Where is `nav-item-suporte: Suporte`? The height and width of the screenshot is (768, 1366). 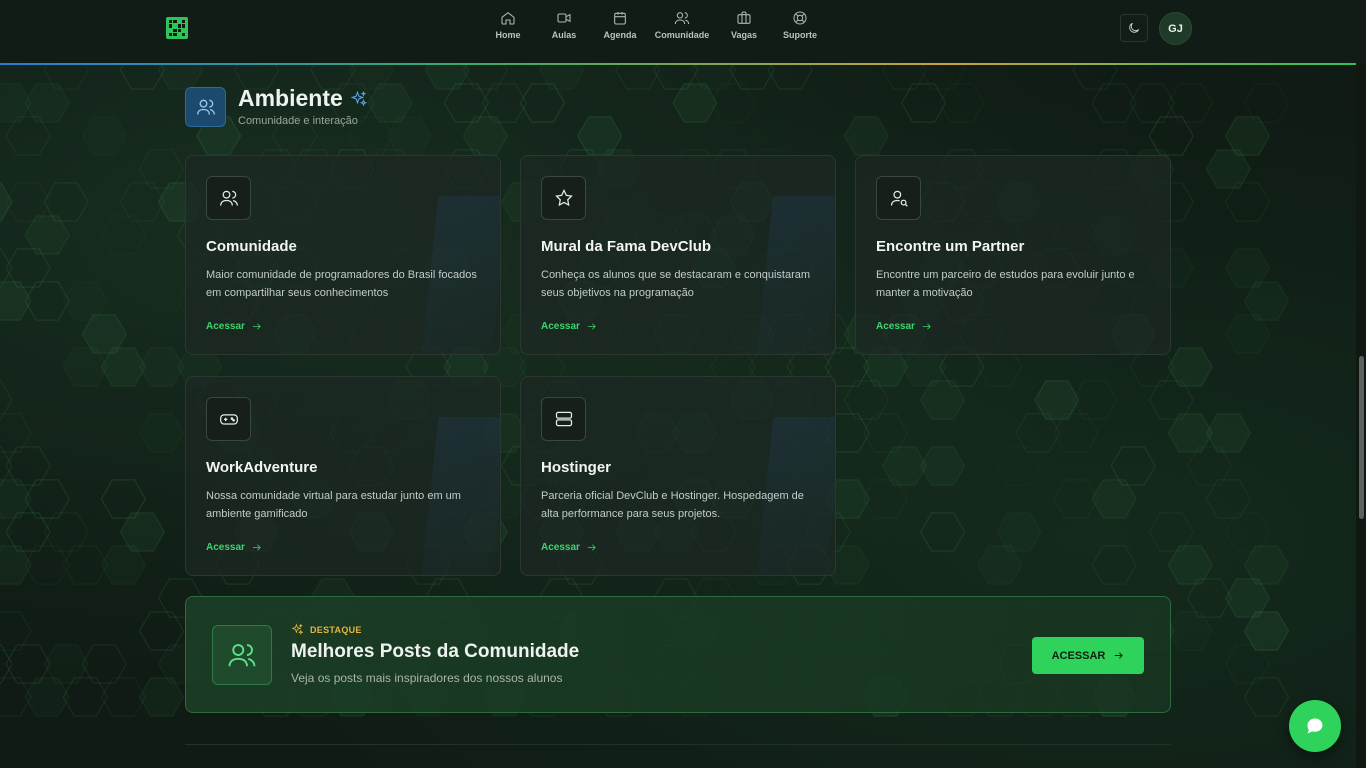
nav-item-suporte: Suporte is located at coordinates (800, 25).